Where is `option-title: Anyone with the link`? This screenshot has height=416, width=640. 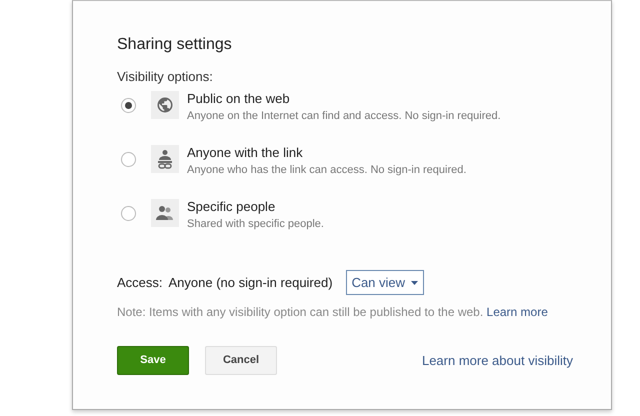
option-title: Anyone with the link is located at coordinates (245, 153).